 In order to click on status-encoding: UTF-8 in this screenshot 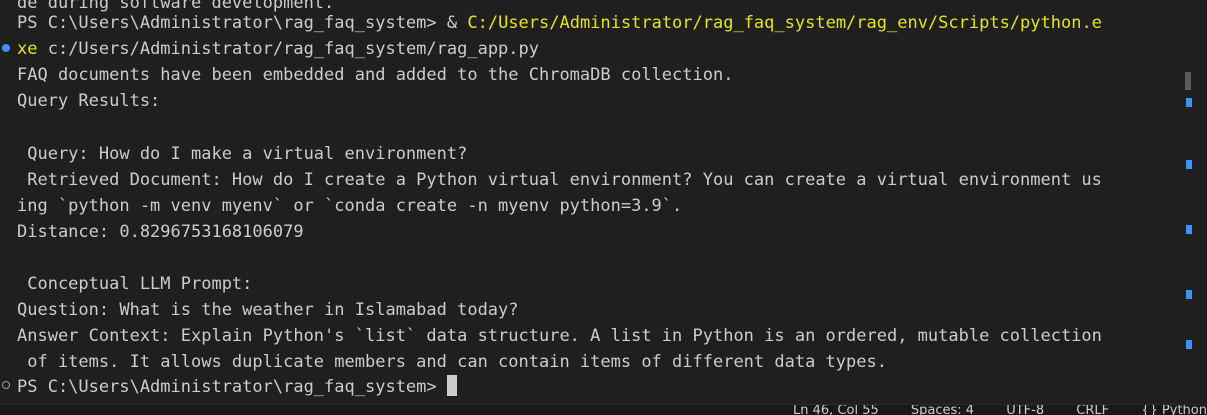, I will do `click(1025, 410)`.